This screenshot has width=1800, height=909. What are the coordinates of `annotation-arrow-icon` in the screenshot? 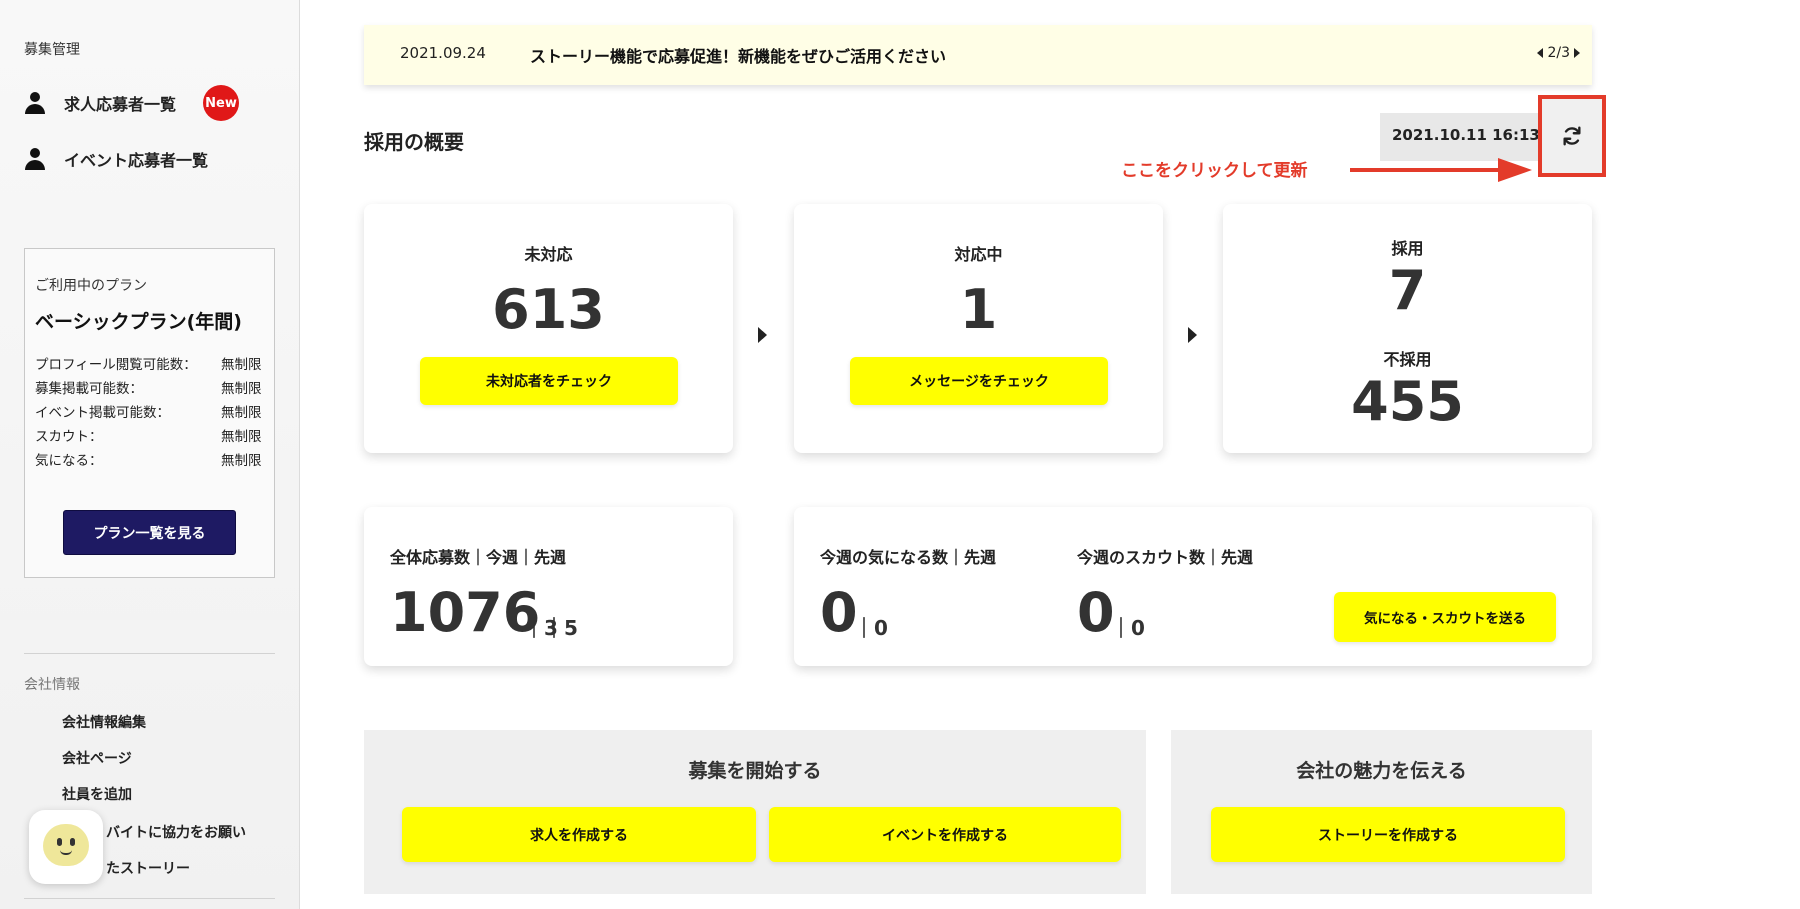 It's located at (1441, 170).